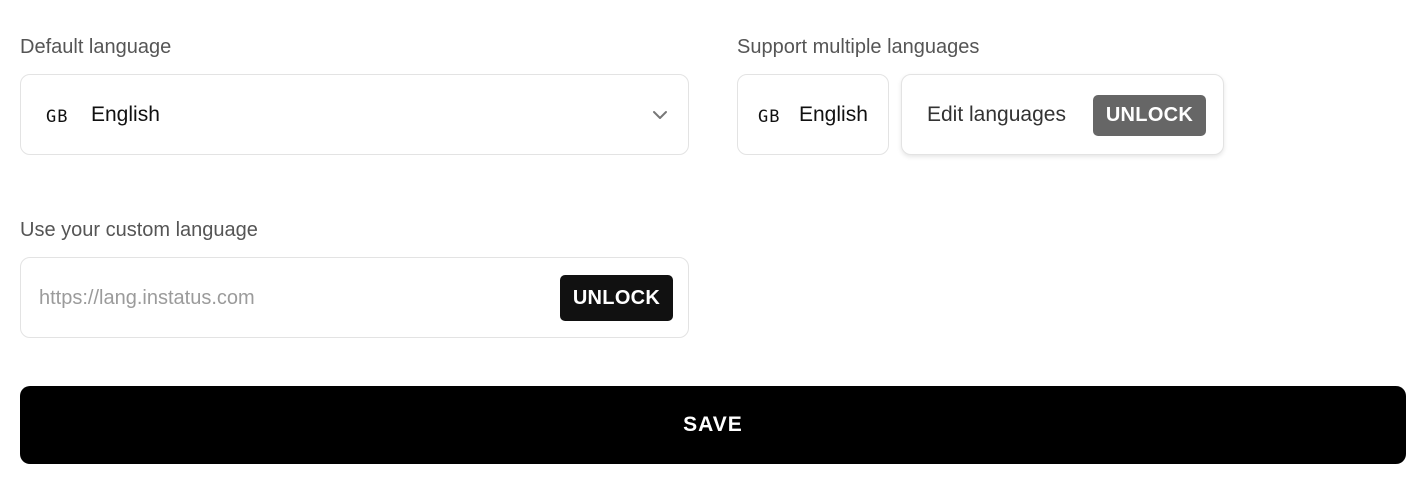 The height and width of the screenshot is (485, 1423). I want to click on multiple-languages-chip: GB English, so click(813, 114).